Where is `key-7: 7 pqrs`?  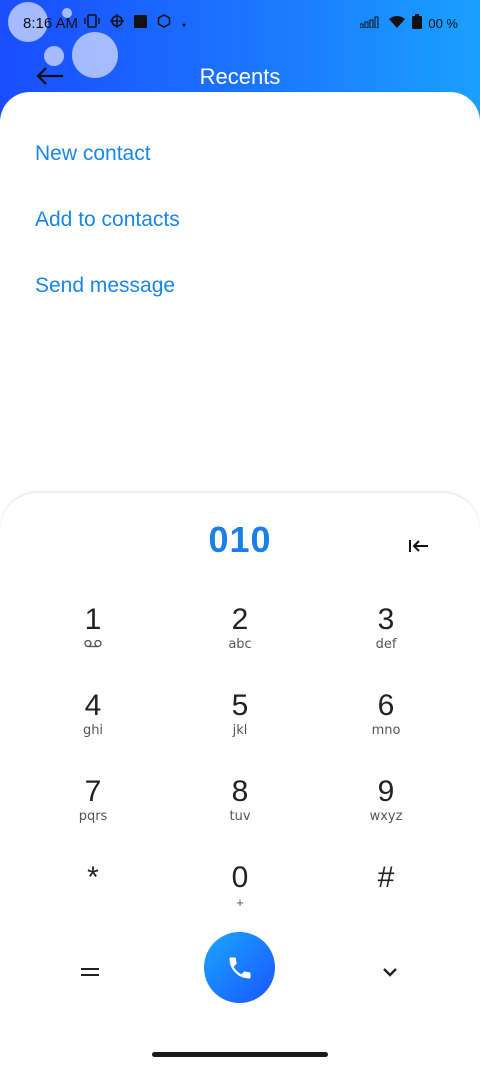
key-7: 7 pqrs is located at coordinates (93, 810).